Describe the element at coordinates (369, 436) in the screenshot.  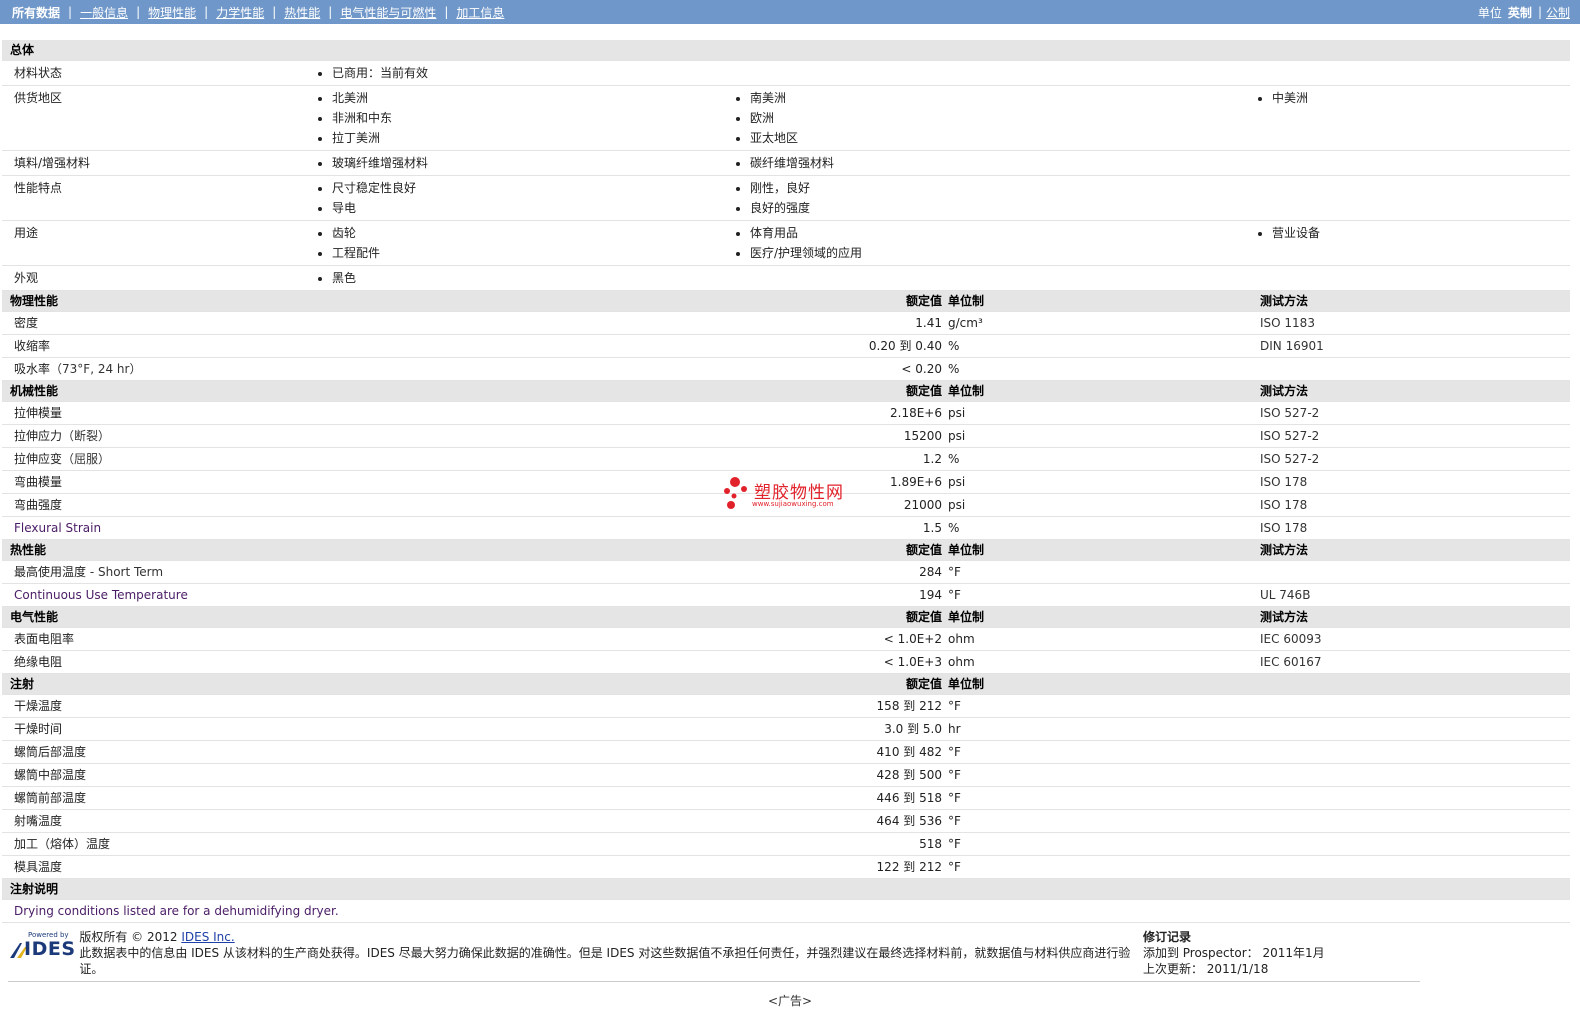
I see `property-label-cell: 拉伸应力（断裂）` at that location.